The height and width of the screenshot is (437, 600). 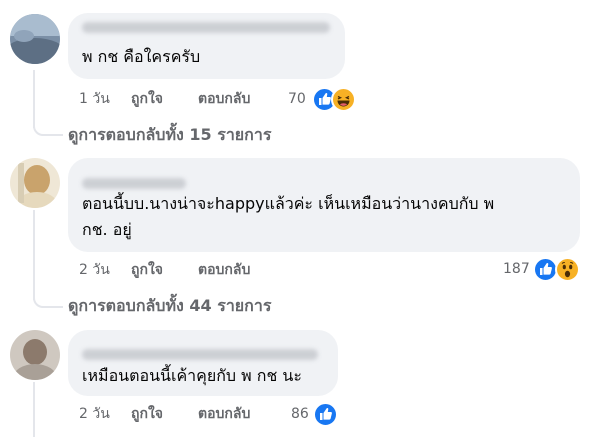 What do you see at coordinates (141, 56) in the screenshot?
I see `comment-text: พ กช คือใครครับ` at bounding box center [141, 56].